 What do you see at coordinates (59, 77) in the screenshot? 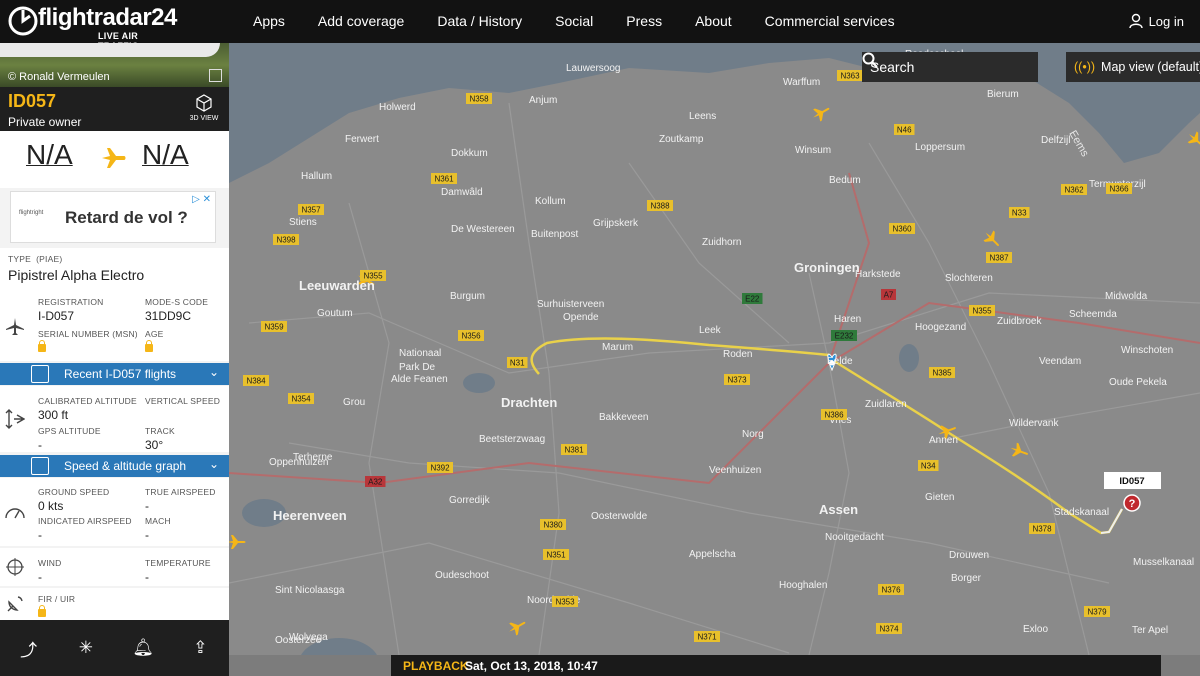
I see `photo-credit: © Ronald Vermeulen` at bounding box center [59, 77].